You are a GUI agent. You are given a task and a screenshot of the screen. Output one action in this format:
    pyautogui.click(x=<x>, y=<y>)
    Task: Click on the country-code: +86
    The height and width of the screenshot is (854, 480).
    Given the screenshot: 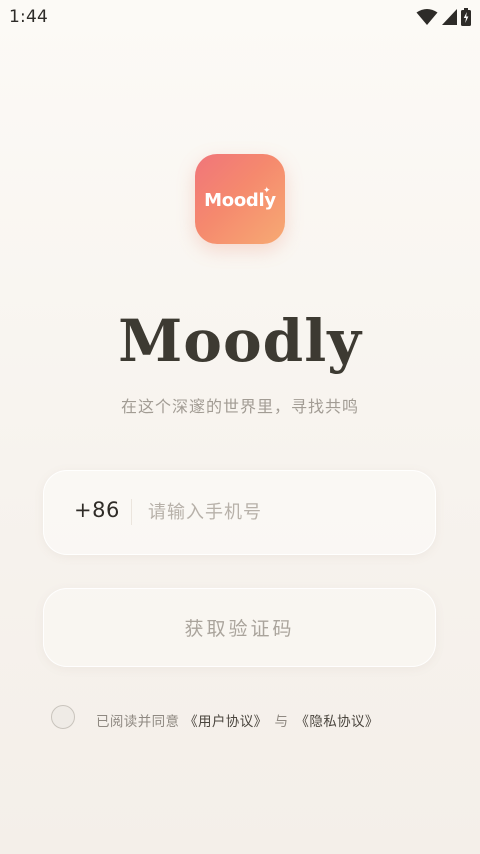 What is the action you would take?
    pyautogui.click(x=97, y=510)
    